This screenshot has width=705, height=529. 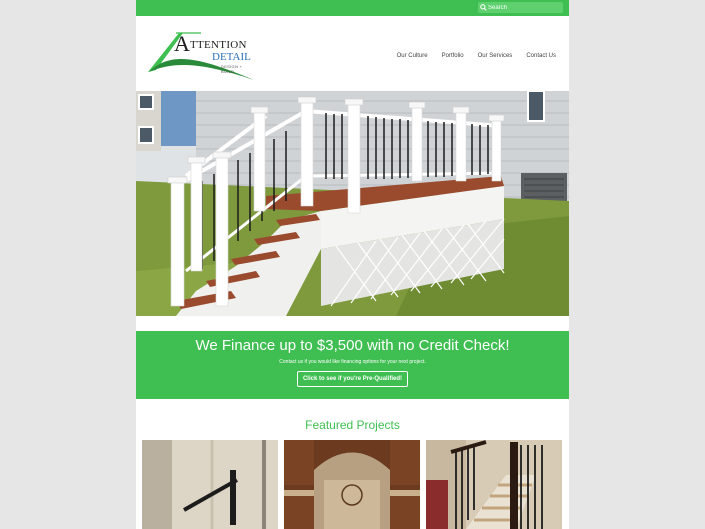 What do you see at coordinates (182, 43) in the screenshot?
I see `logo-letter-a: A` at bounding box center [182, 43].